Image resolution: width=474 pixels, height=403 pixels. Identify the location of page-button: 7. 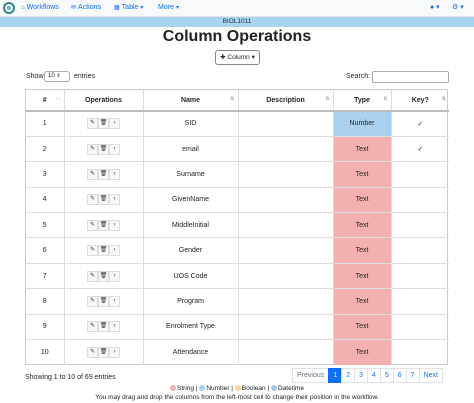
(412, 375).